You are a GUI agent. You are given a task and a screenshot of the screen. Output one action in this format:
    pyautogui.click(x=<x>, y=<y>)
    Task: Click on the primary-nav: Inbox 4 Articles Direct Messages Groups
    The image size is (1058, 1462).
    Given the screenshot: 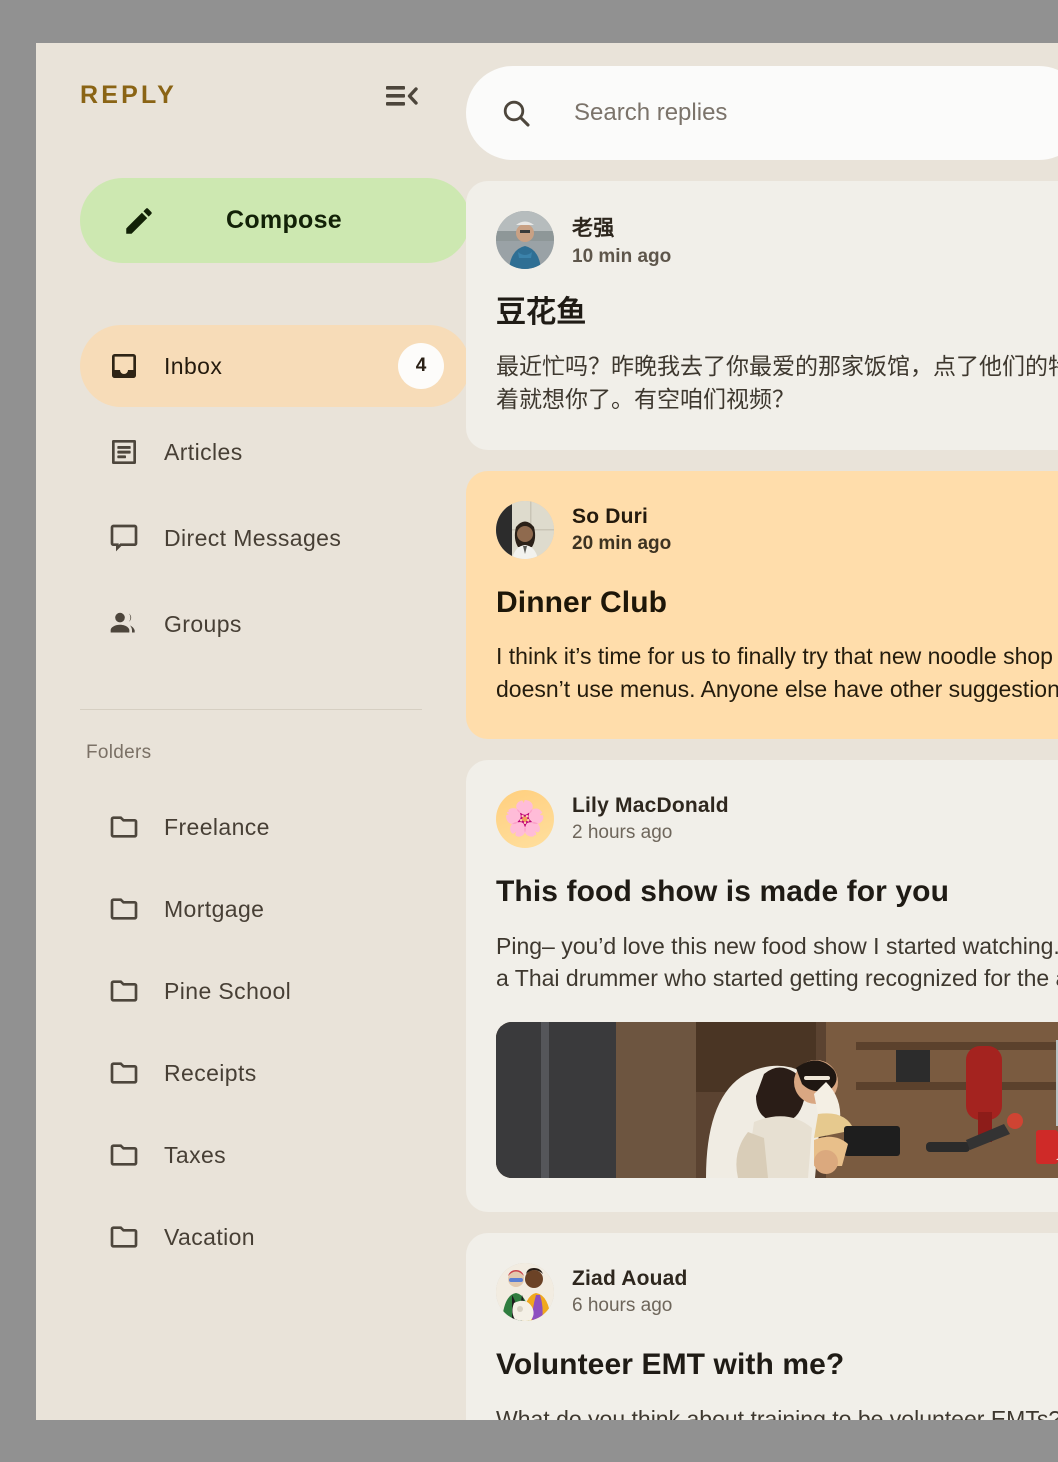 What is the action you would take?
    pyautogui.click(x=264, y=495)
    